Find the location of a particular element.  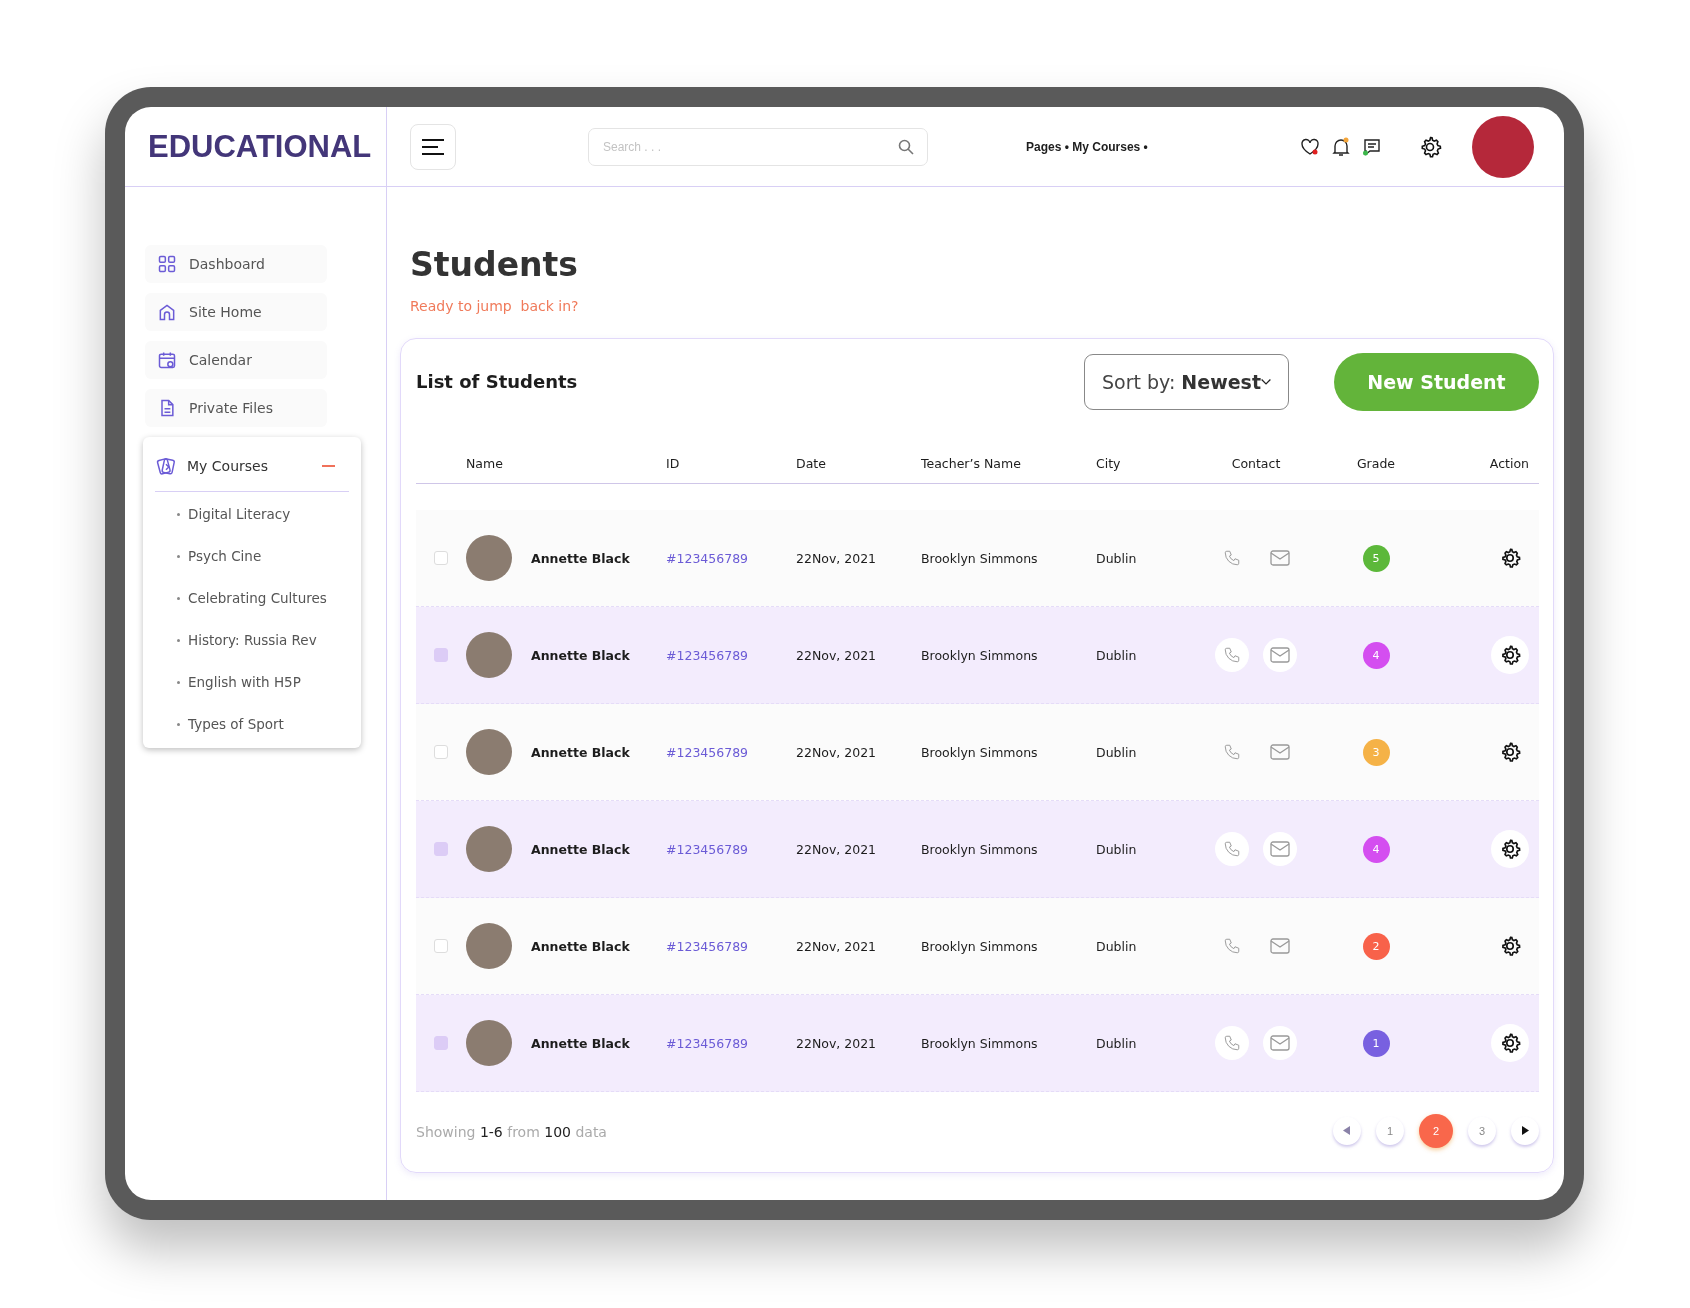

table-row: Annette Black #123456789 22Nov, 2021 Brooklyn Simmons Dublin 1 is located at coordinates (977, 1043).